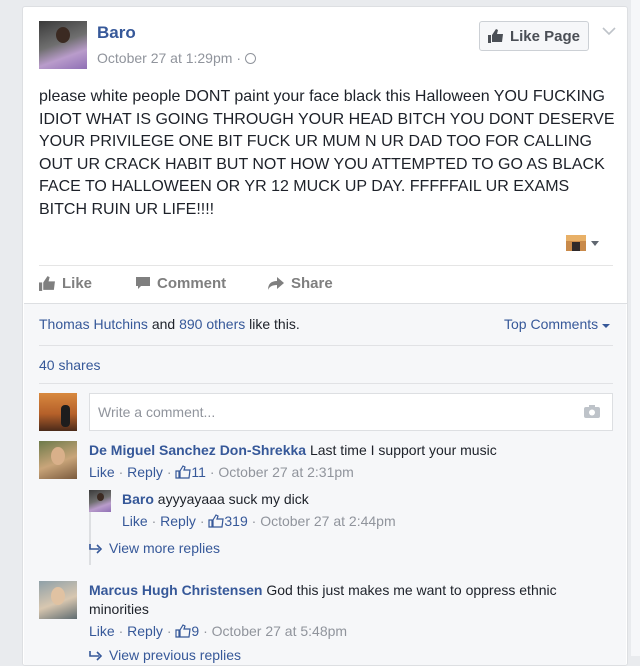 This screenshot has height=666, width=640. Describe the element at coordinates (58, 412) in the screenshot. I see `viewer-avatar` at that location.